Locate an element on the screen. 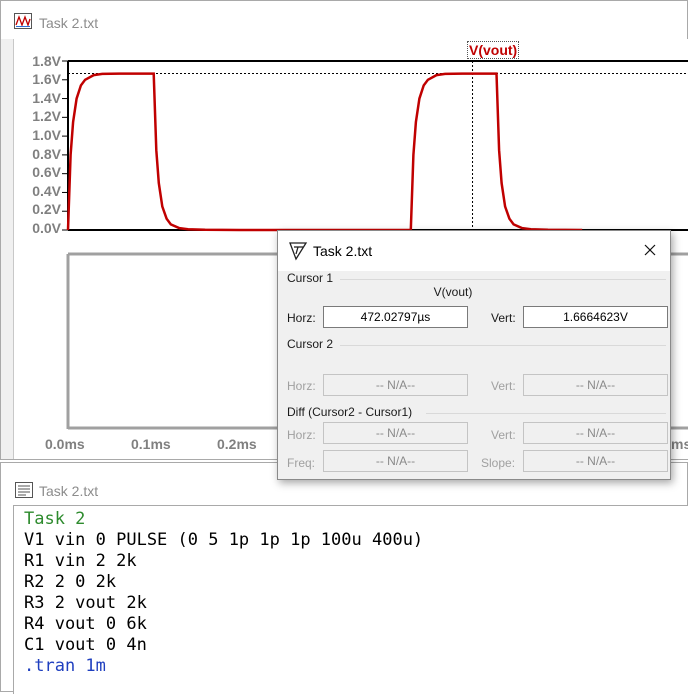 The width and height of the screenshot is (688, 694). cursor2-group-label: Cursor 2 is located at coordinates (310, 344).